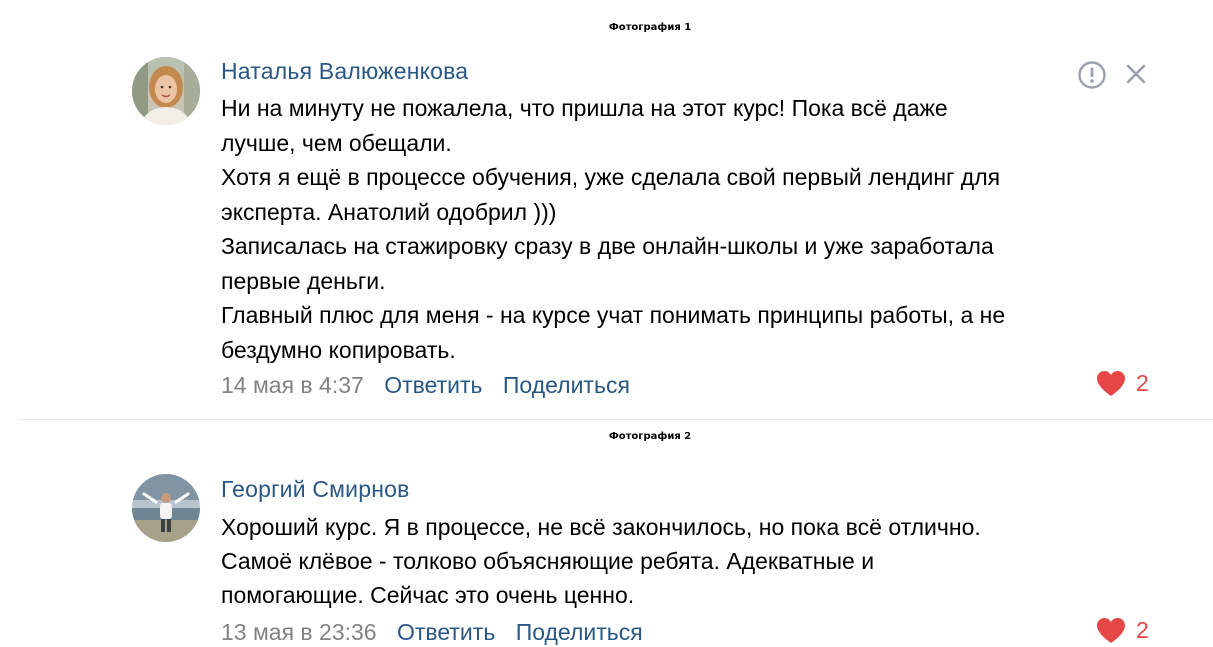 The width and height of the screenshot is (1213, 647). What do you see at coordinates (1136, 74) in the screenshot?
I see `close-icon` at bounding box center [1136, 74].